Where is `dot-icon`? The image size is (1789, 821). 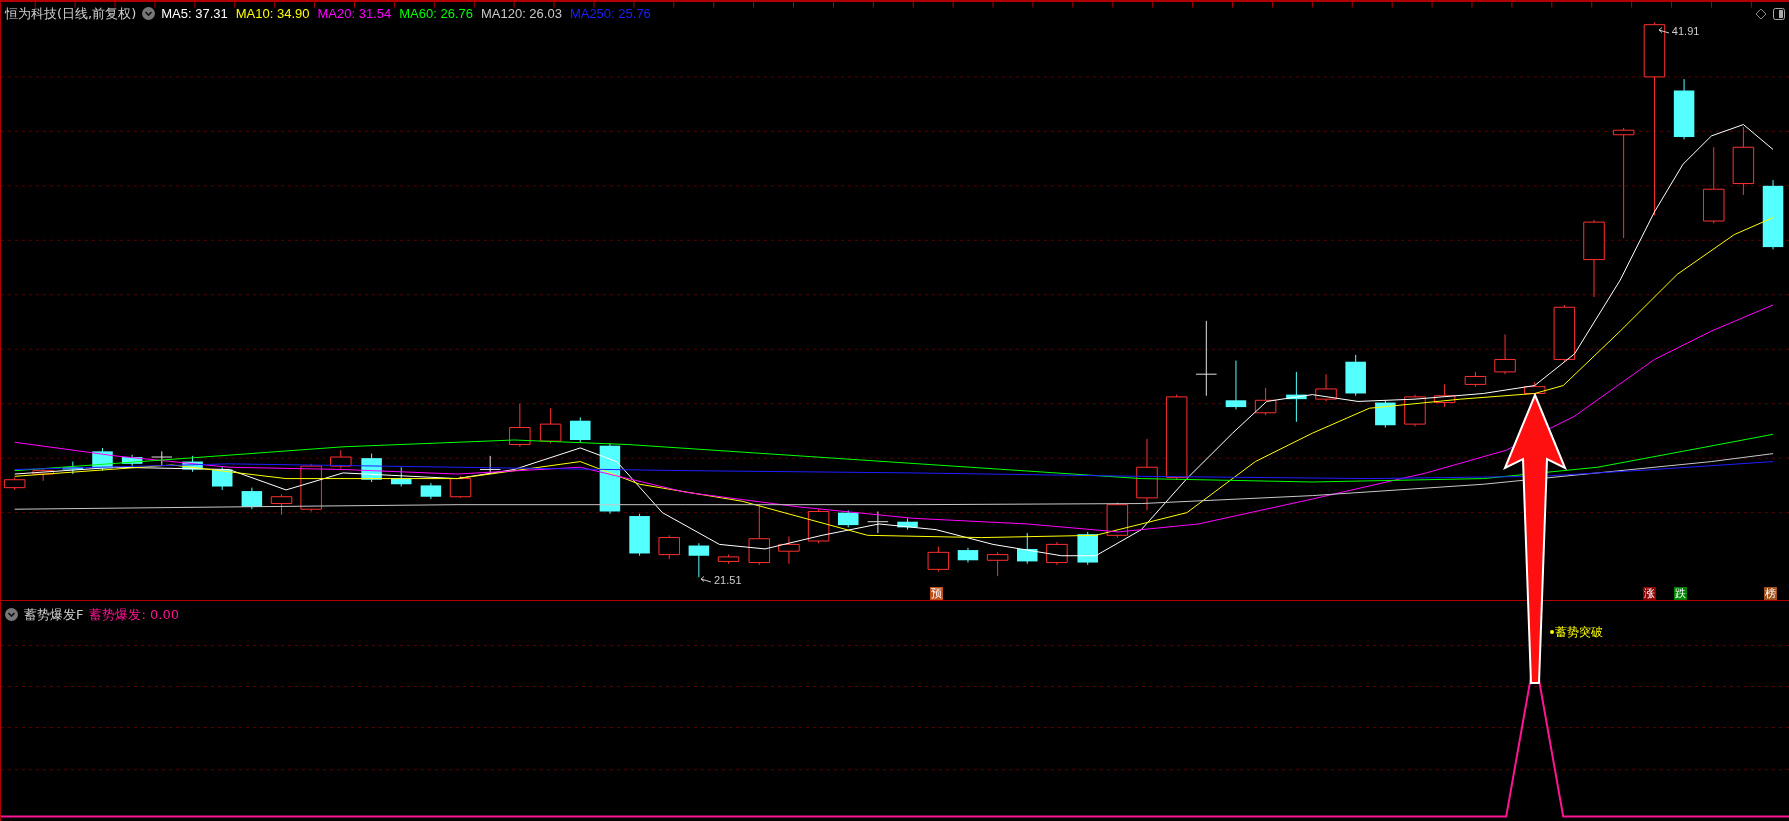 dot-icon is located at coordinates (1551, 632).